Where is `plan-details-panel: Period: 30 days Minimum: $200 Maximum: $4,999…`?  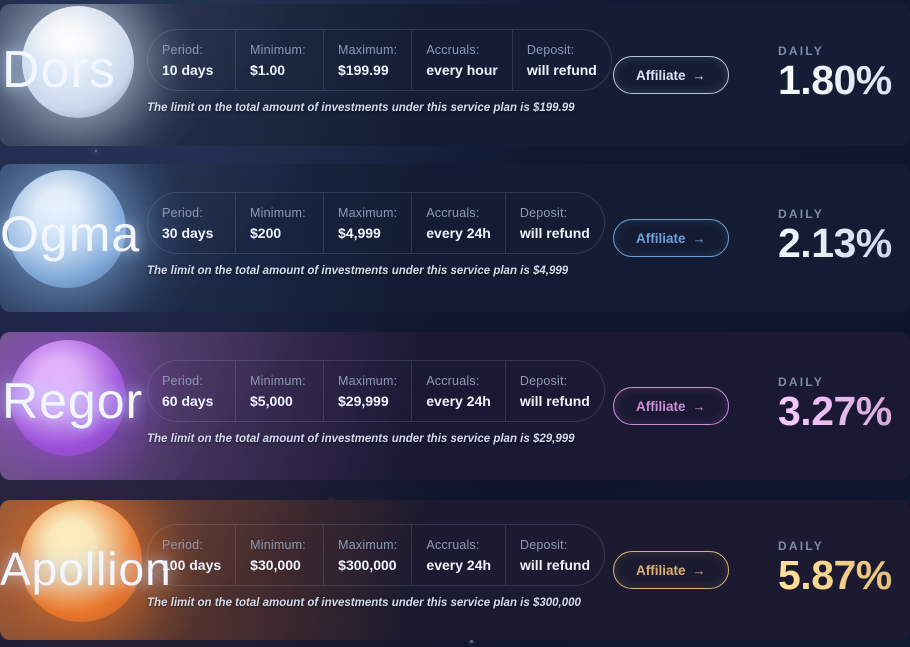 plan-details-panel: Period: 30 days Minimum: $200 Maximum: $4,999… is located at coordinates (376, 223).